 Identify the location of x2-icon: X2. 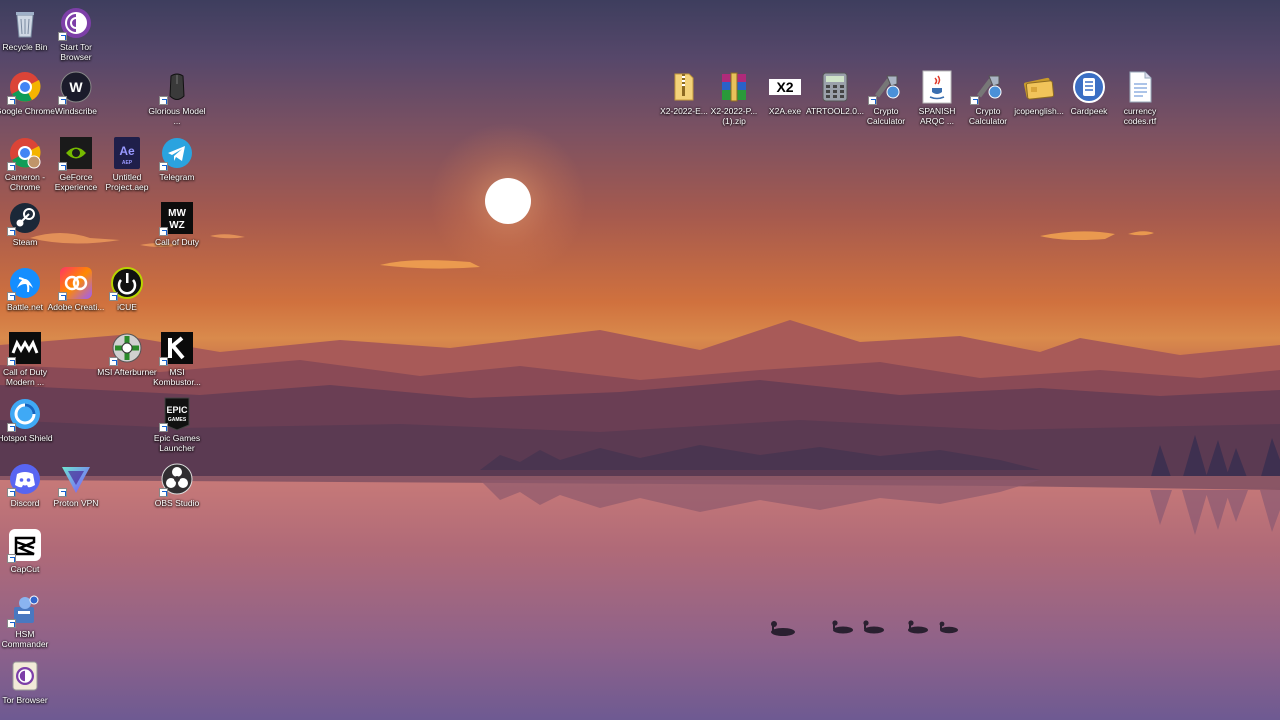
(785, 87).